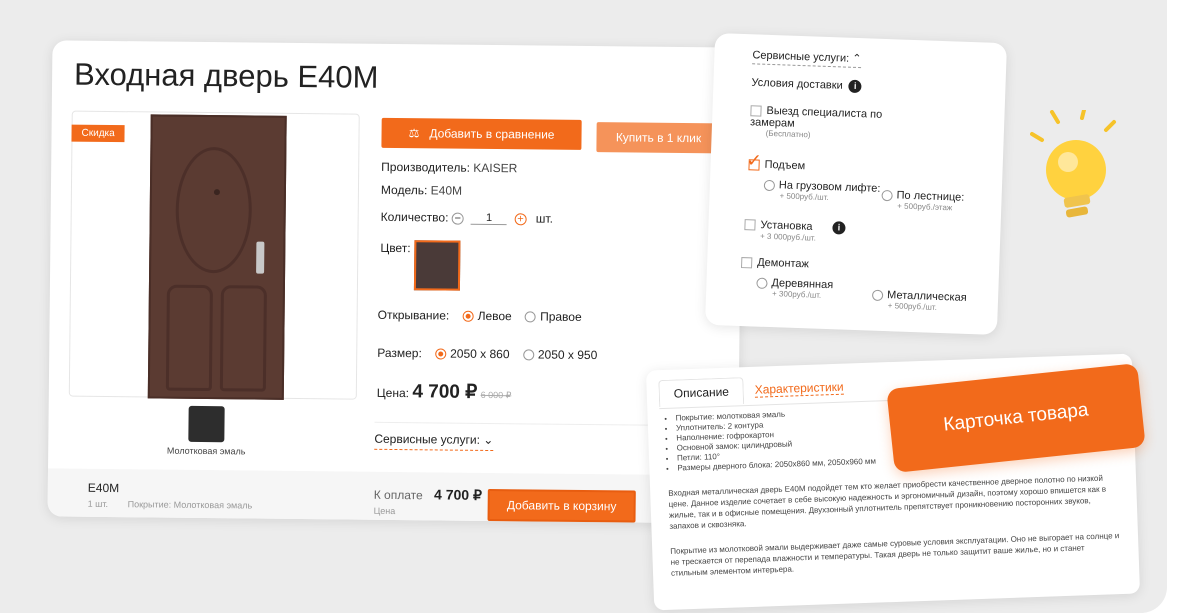  Describe the element at coordinates (822, 191) in the screenshot. I see `lift-freight: На грузовом лифте: + 500руб./шт.` at that location.